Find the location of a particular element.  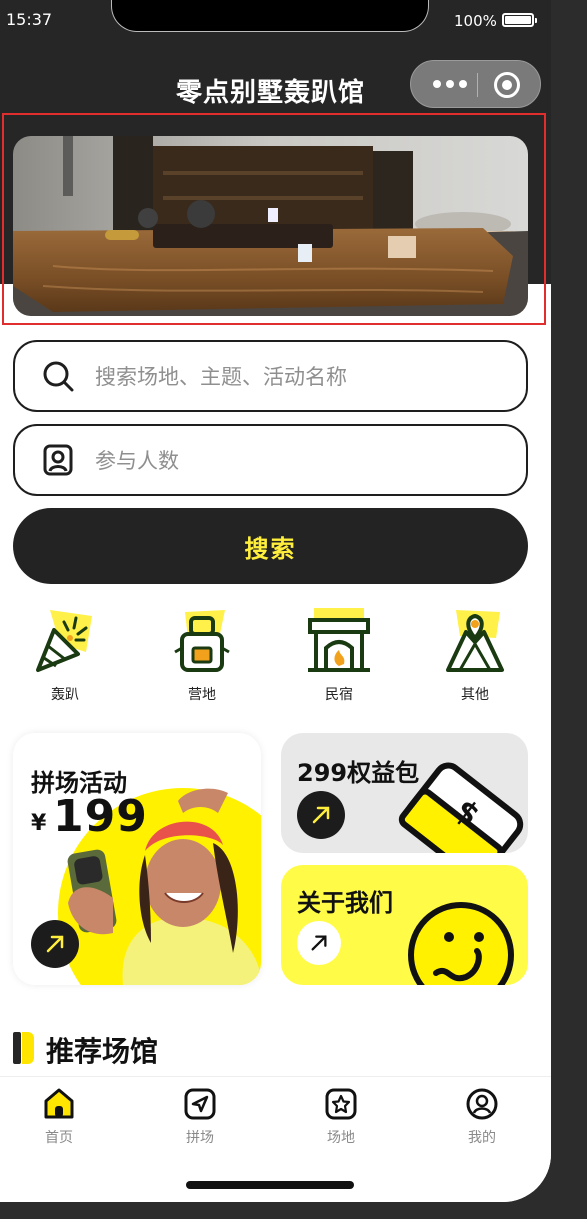

benefit-pack-title: 299权益包 is located at coordinates (358, 773).